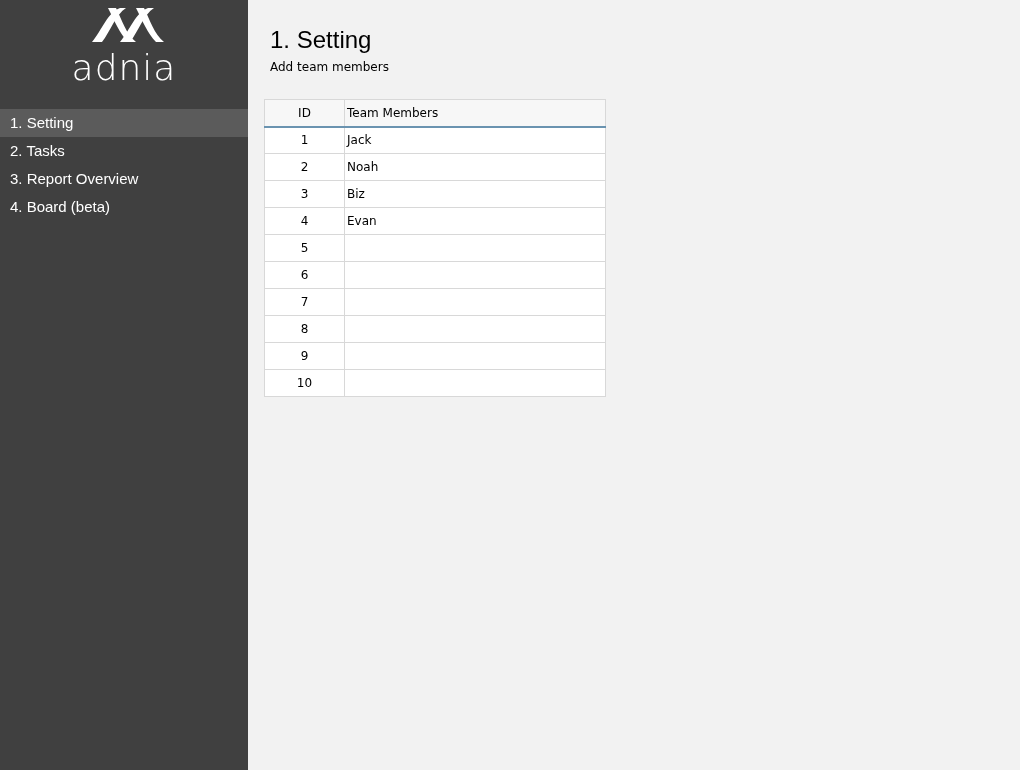 The image size is (1020, 770). Describe the element at coordinates (124, 123) in the screenshot. I see `nav-item: 1. Setting` at that location.